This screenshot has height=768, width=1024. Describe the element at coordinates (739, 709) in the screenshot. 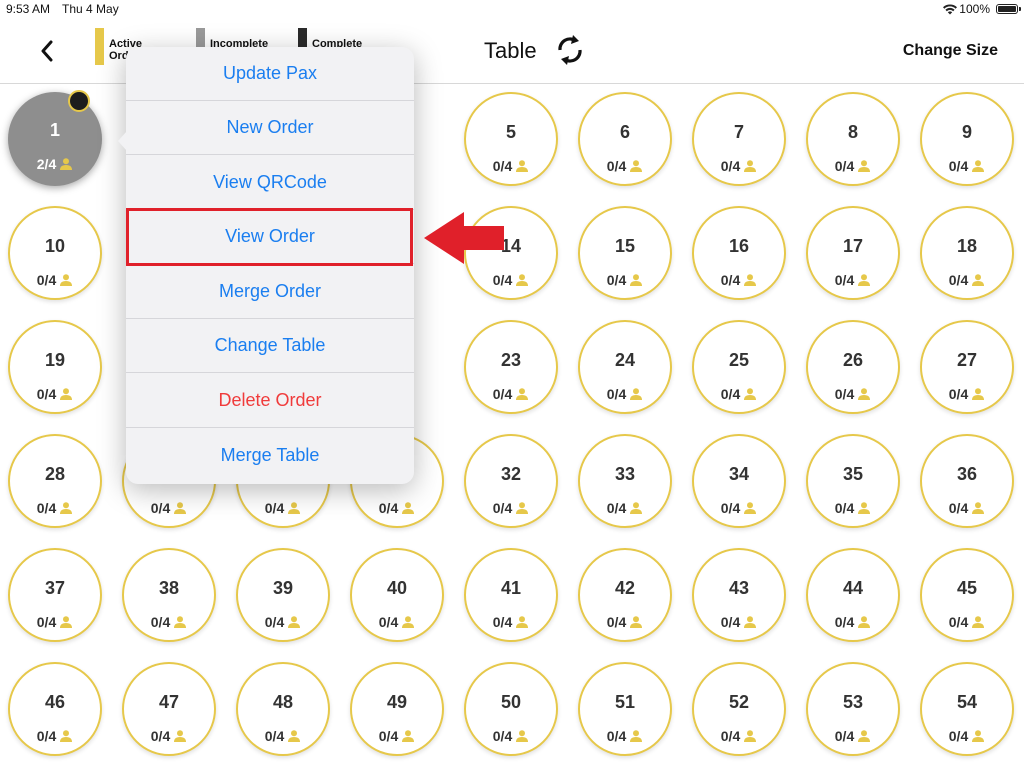

I see `table-52: 52 0/4` at that location.